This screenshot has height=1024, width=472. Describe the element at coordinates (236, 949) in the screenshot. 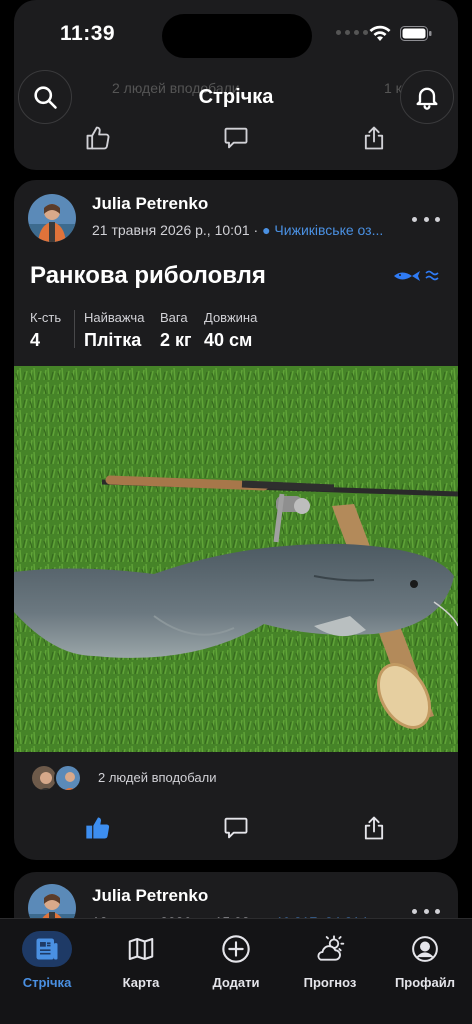

I see `add-icon` at that location.